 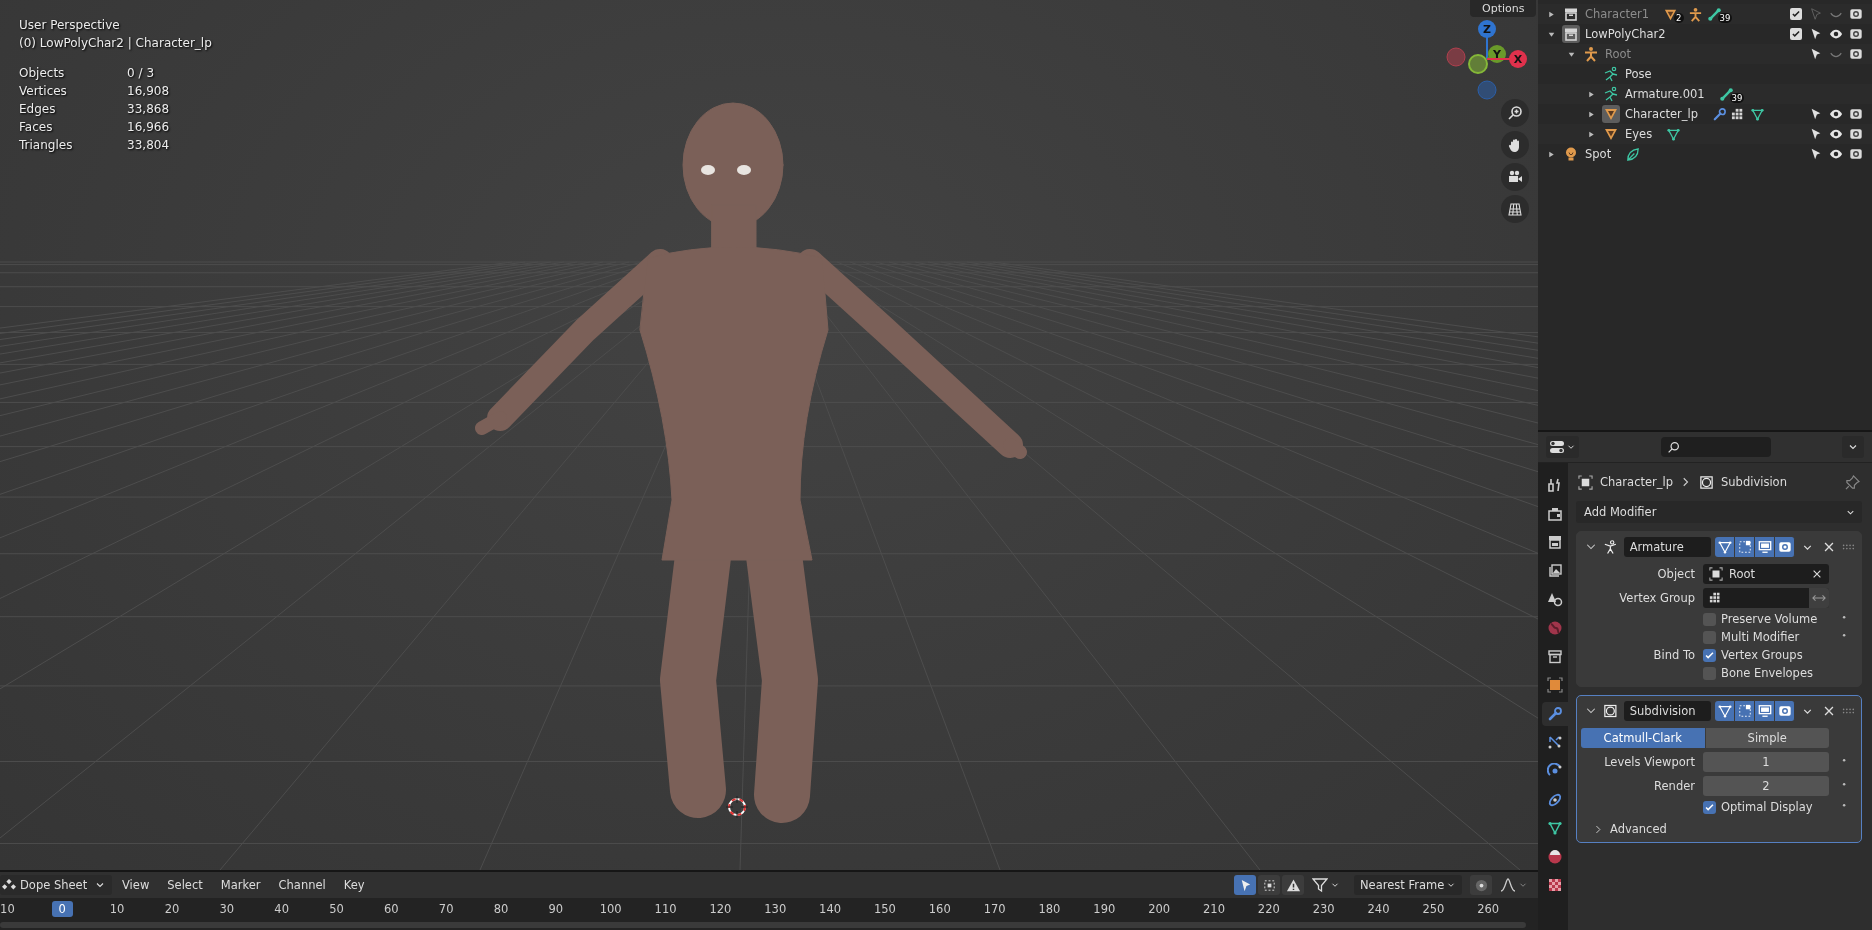 I want to click on number-field: 1, so click(x=1766, y=762).